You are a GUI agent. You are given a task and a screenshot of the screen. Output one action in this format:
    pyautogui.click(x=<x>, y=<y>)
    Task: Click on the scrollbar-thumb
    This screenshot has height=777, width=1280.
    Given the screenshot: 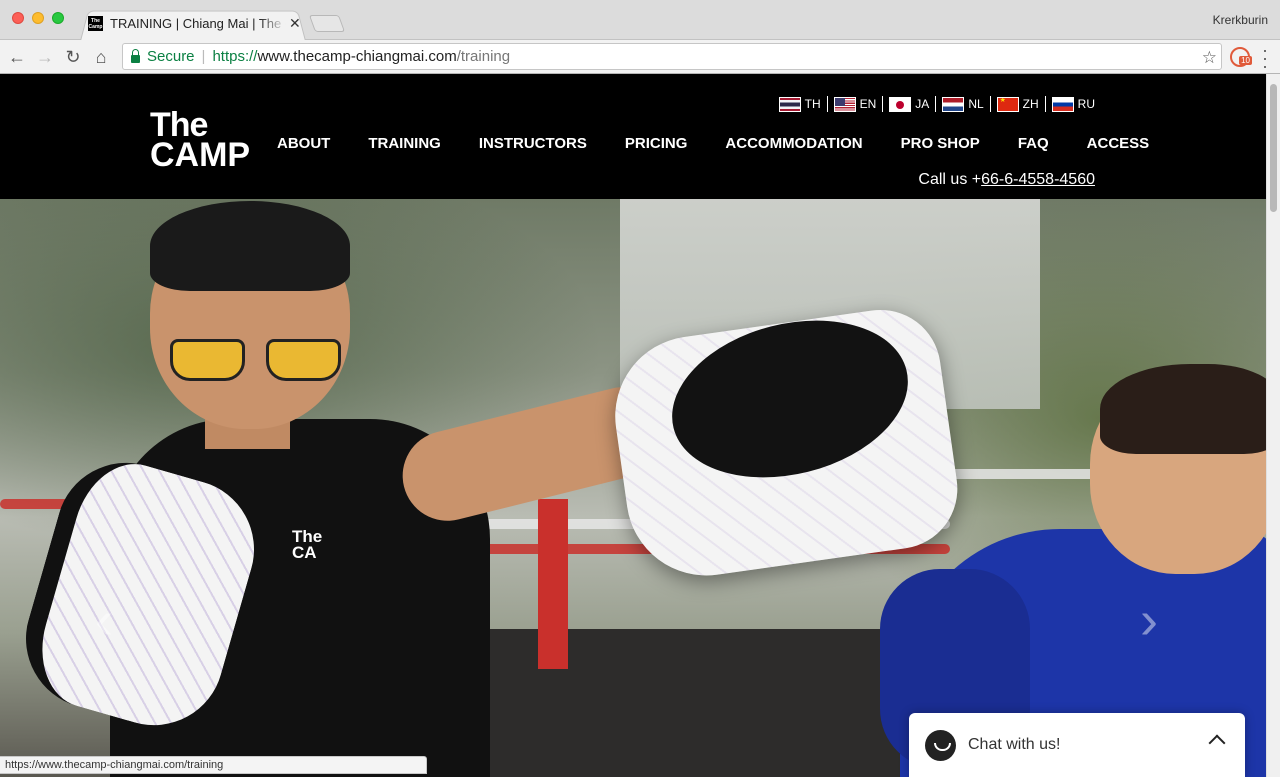 What is the action you would take?
    pyautogui.click(x=1273, y=148)
    